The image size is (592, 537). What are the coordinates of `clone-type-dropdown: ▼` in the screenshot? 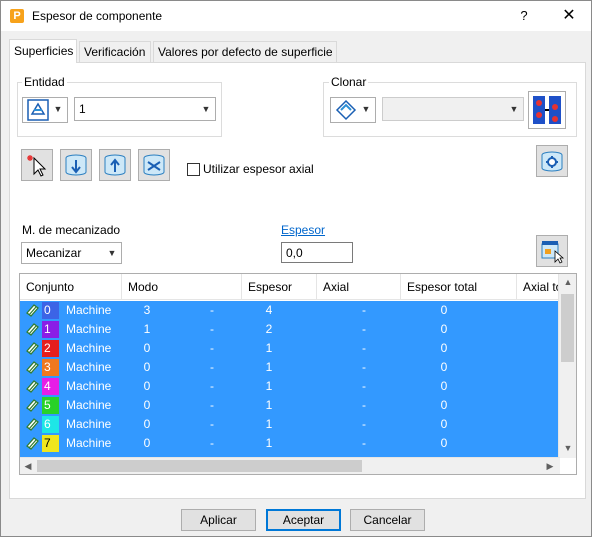 It's located at (353, 110).